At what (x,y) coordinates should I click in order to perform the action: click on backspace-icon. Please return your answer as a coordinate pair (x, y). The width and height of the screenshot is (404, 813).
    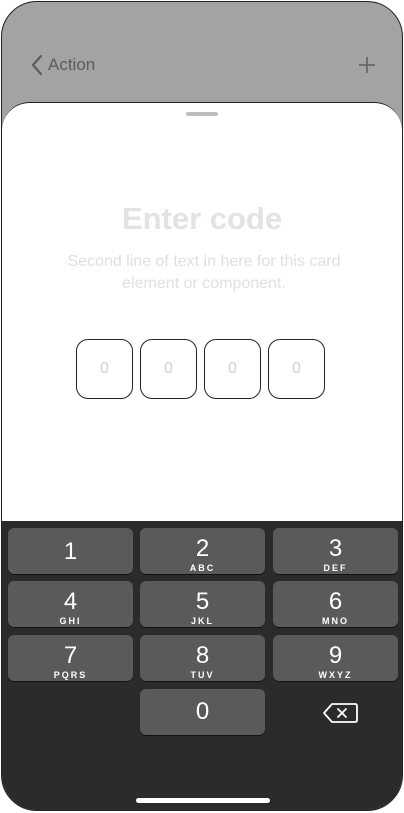
    Looking at the image, I should click on (340, 713).